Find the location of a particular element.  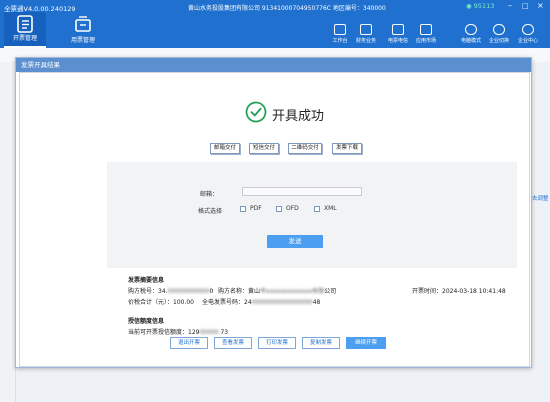

invoice-download-button: 发票下载 is located at coordinates (347, 148).